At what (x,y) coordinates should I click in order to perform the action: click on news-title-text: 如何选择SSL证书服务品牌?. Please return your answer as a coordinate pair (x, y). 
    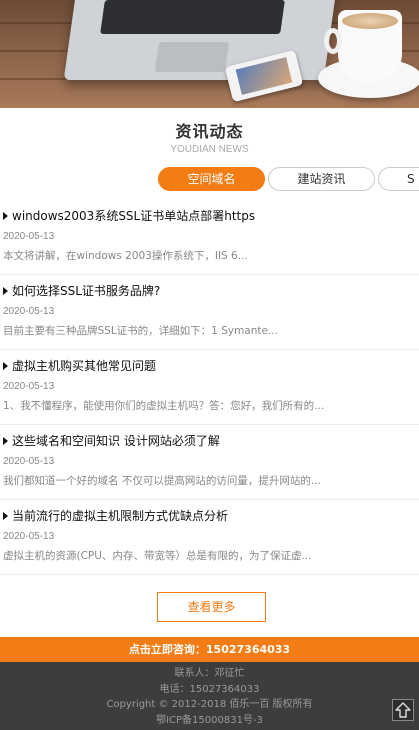
    Looking at the image, I should click on (86, 291).